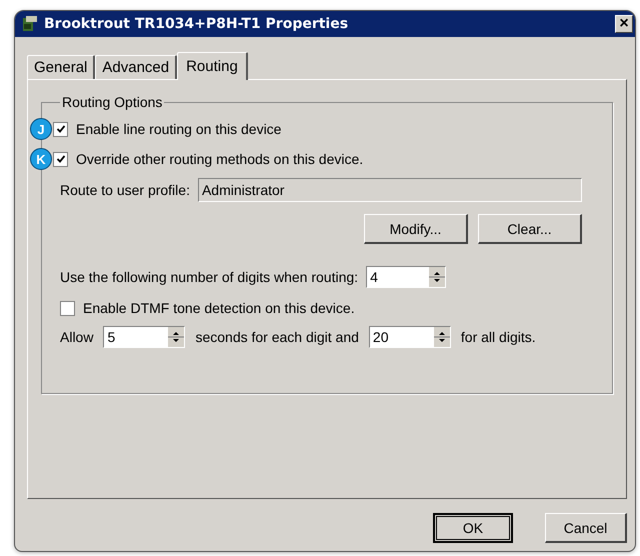  I want to click on spin-field: 4, so click(406, 277).